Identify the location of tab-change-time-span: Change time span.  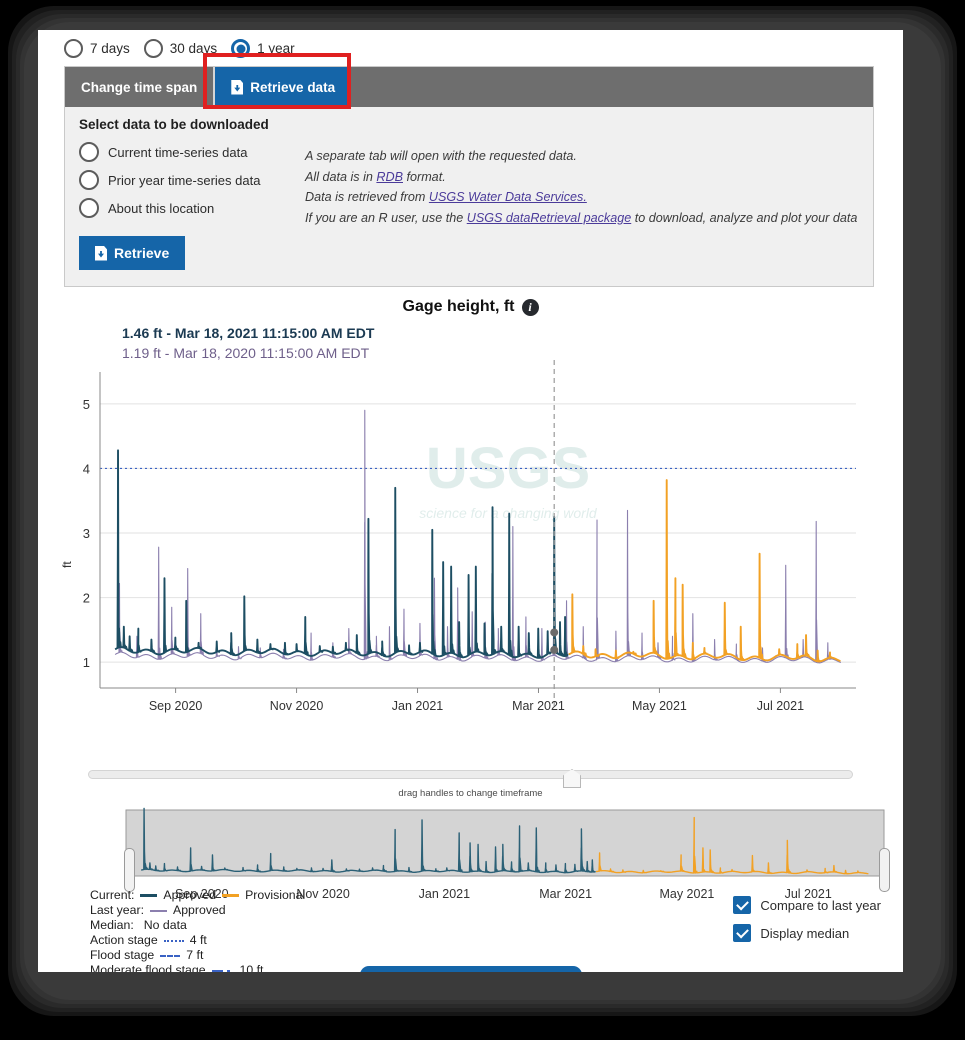
(139, 87).